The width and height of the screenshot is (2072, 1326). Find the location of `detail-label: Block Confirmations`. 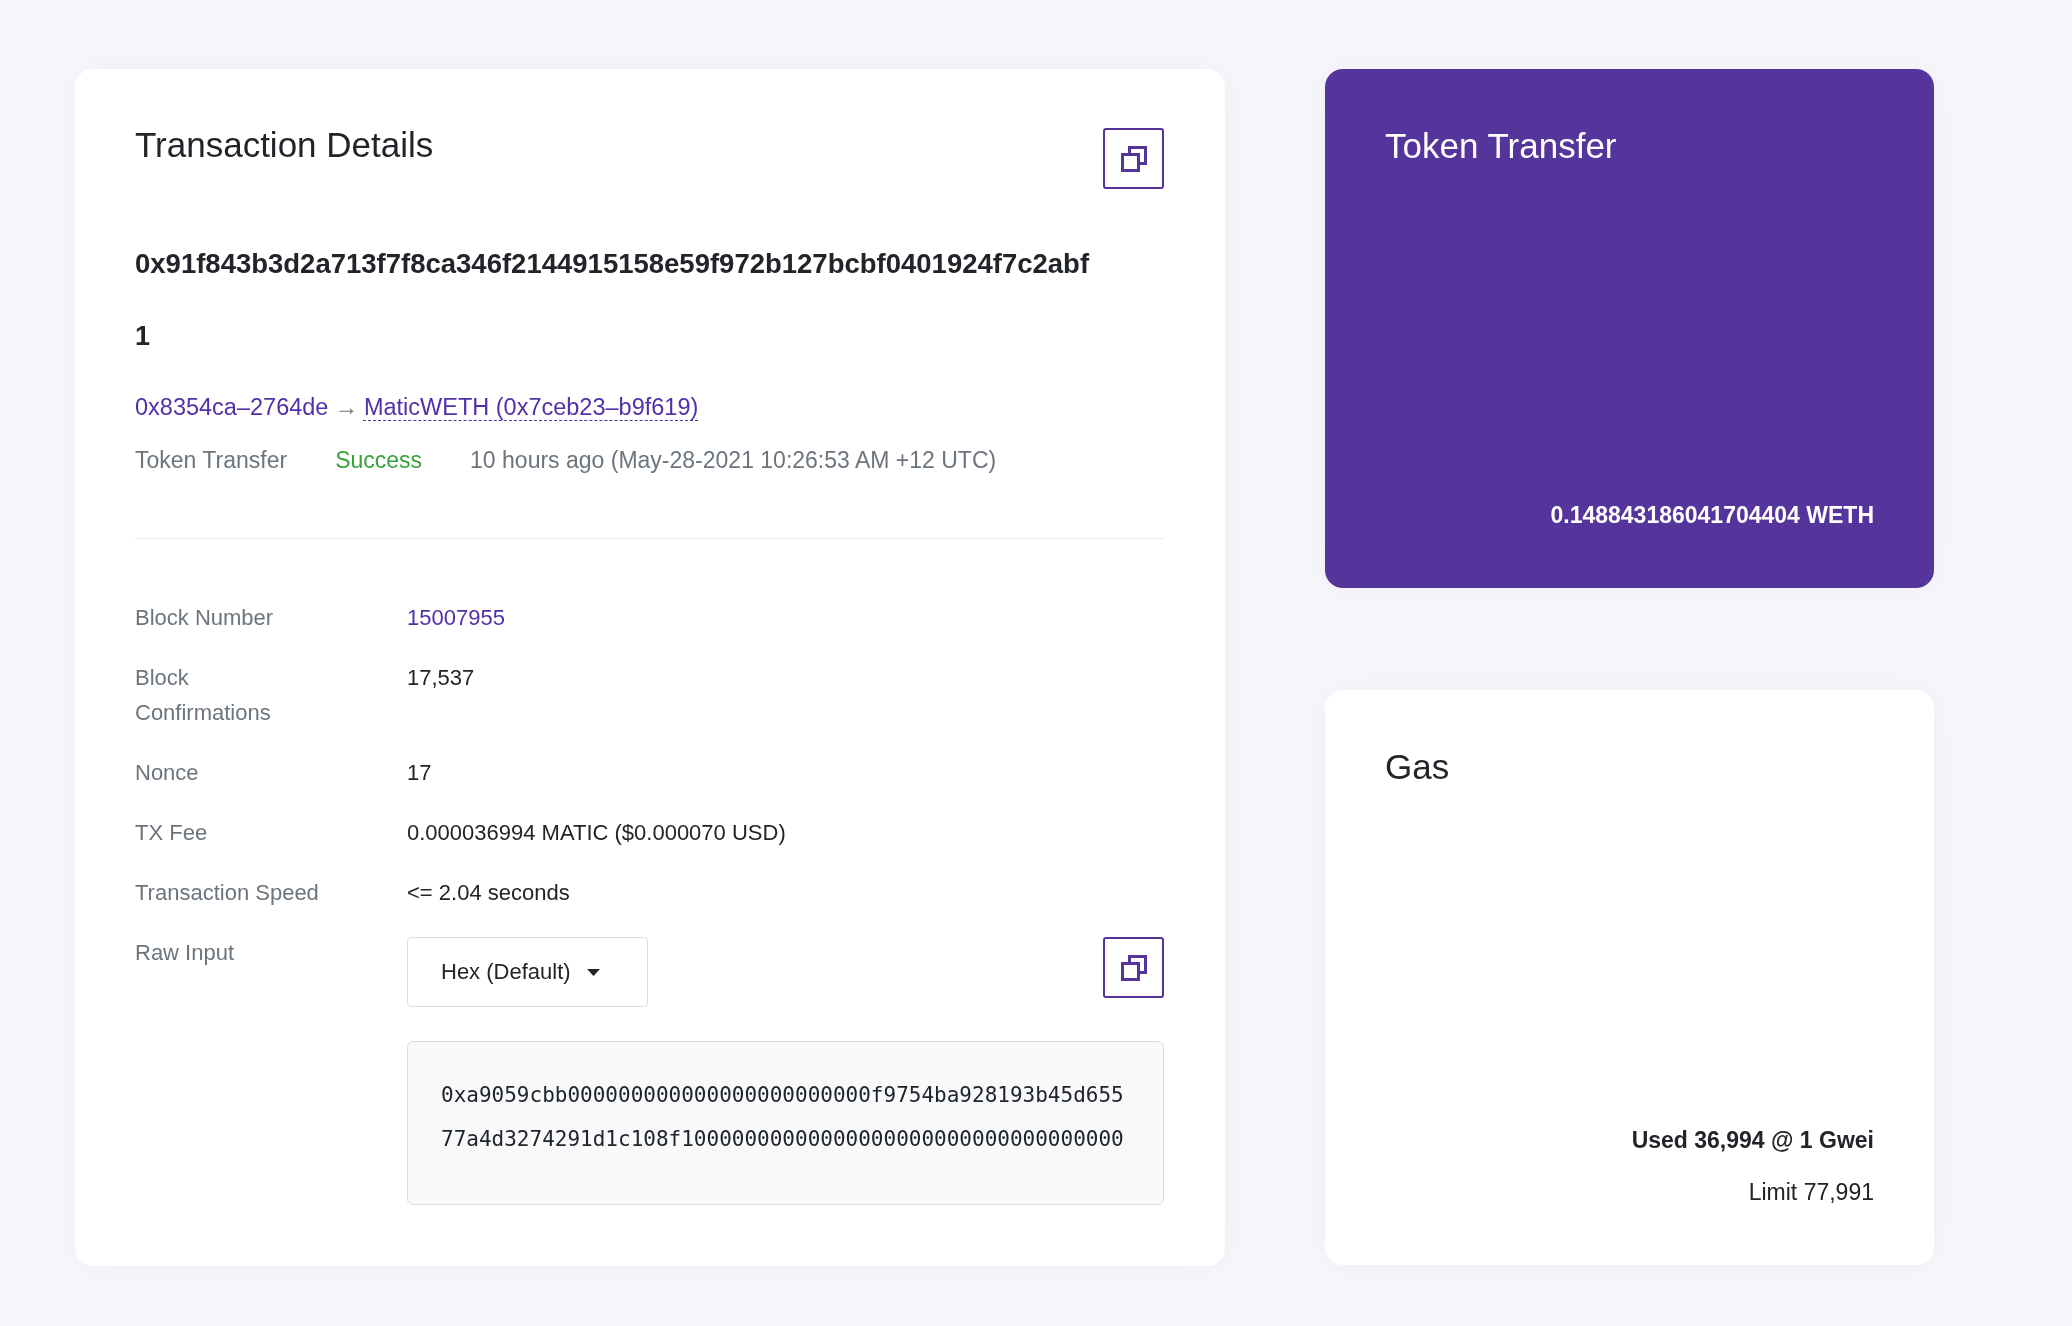

detail-label: Block Confirmations is located at coordinates (203, 695).